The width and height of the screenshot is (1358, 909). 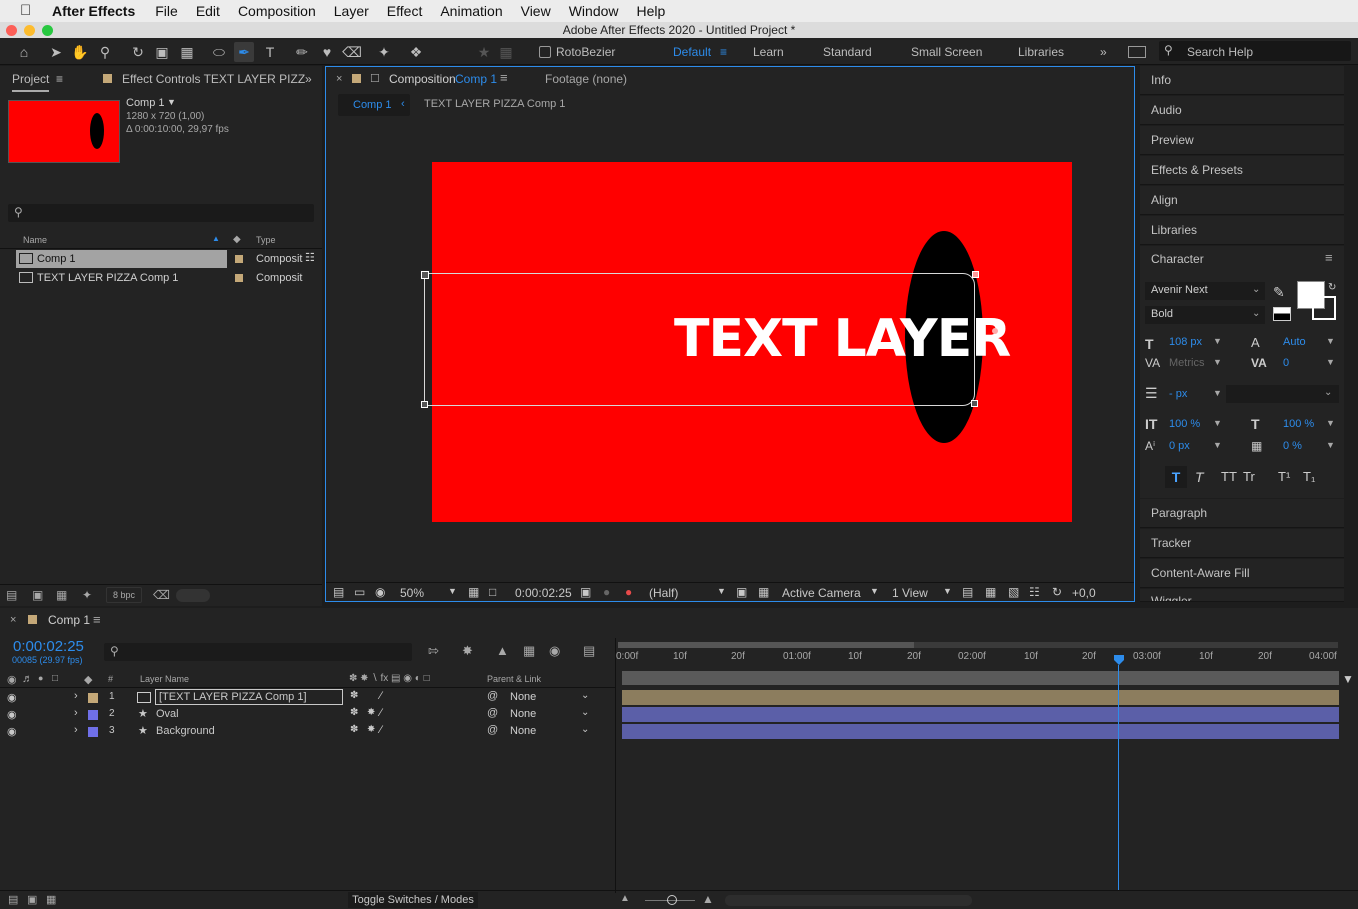 I want to click on zoom-in-icon: ▲, so click(x=708, y=899).